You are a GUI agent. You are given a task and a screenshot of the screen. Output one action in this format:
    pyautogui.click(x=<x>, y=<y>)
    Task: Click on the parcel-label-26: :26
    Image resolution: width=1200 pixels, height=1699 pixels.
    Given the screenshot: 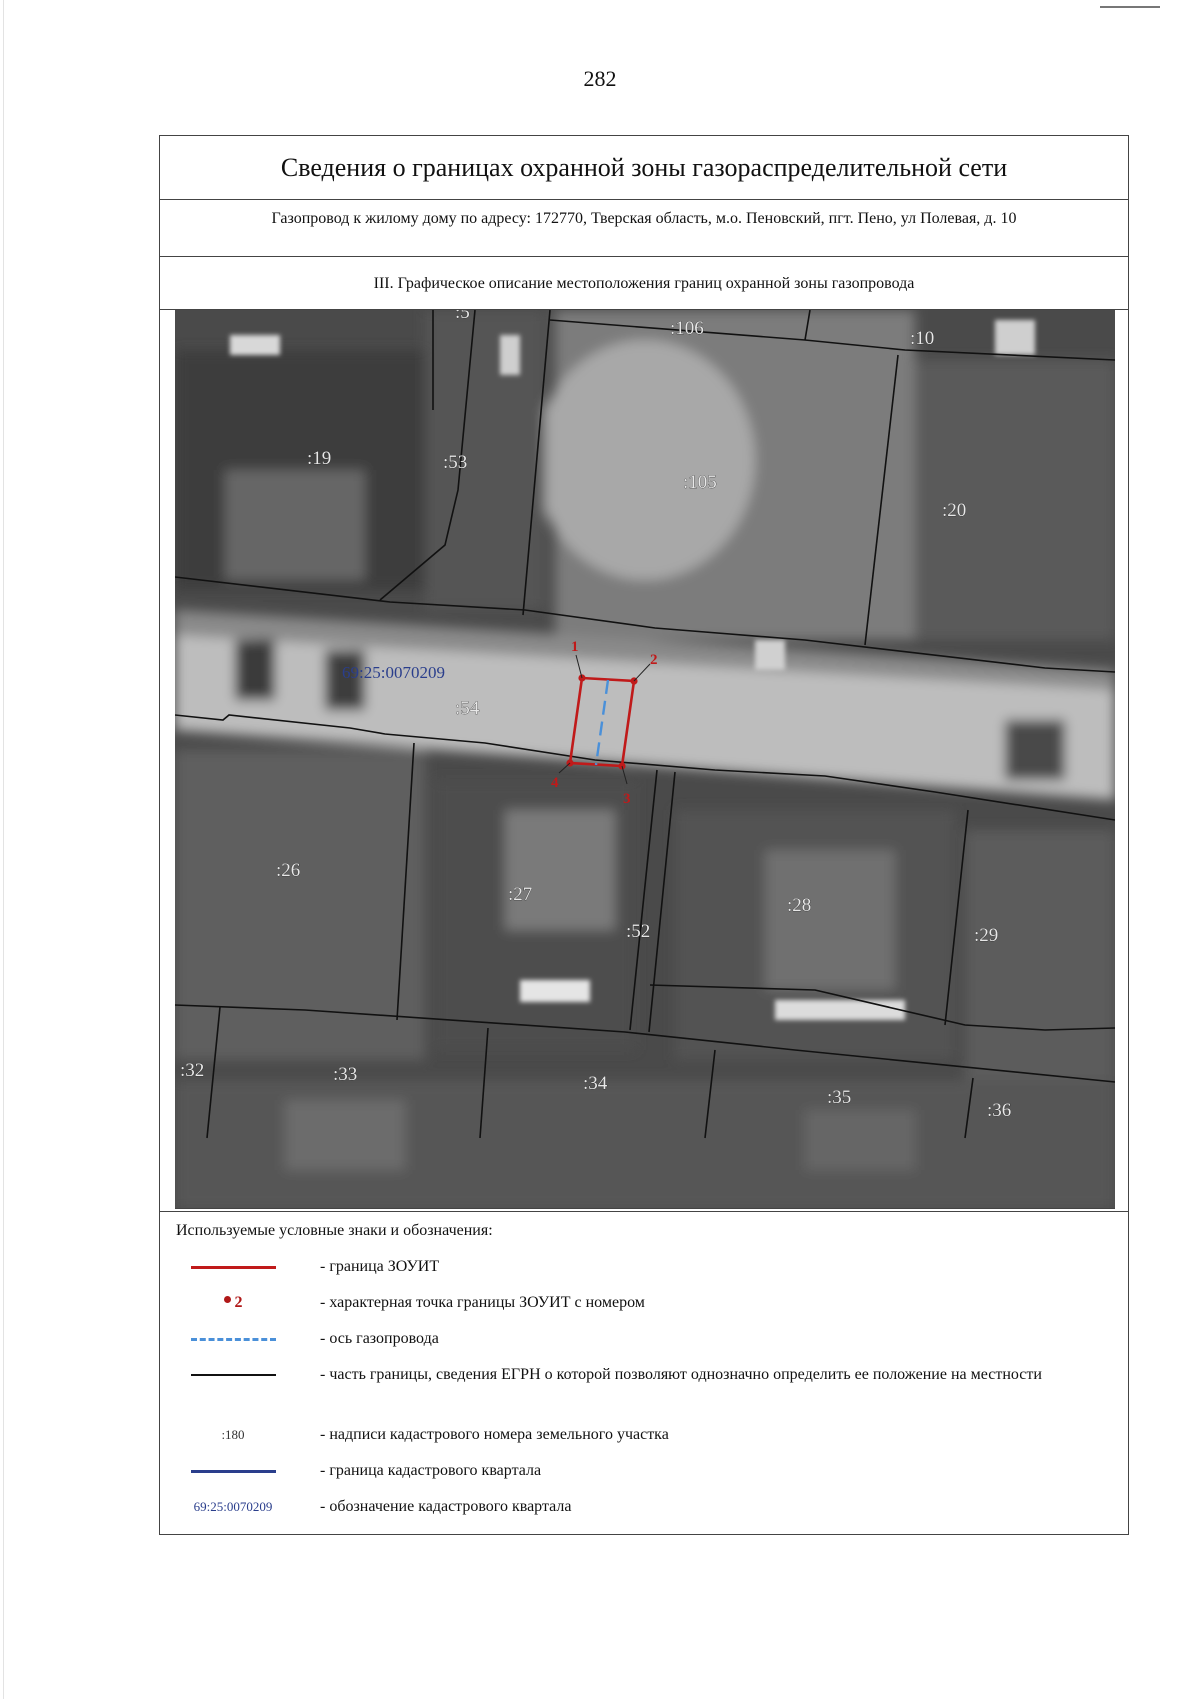 What is the action you would take?
    pyautogui.click(x=288, y=870)
    